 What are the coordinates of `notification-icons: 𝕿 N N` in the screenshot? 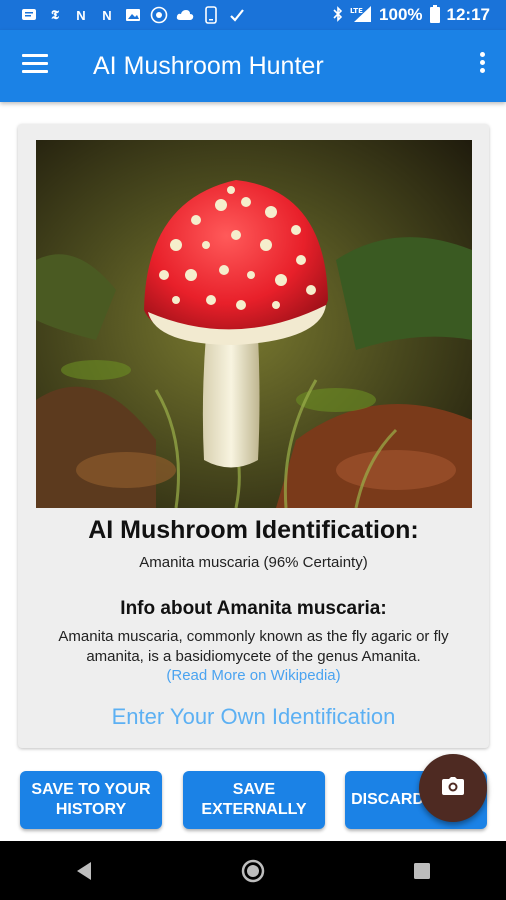 It's located at (123, 15).